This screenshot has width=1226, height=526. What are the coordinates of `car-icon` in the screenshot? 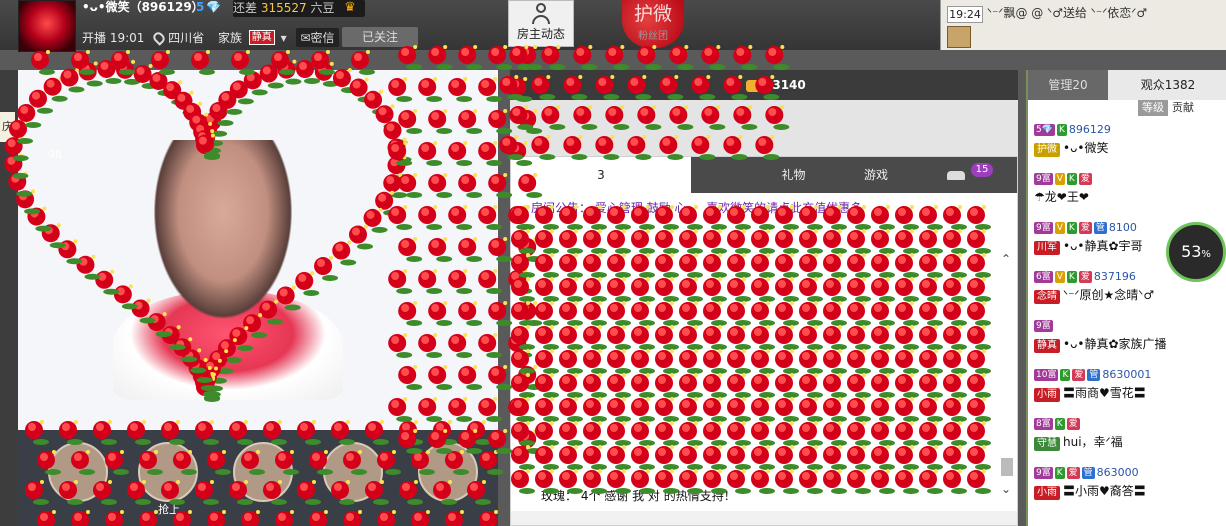 It's located at (956, 175).